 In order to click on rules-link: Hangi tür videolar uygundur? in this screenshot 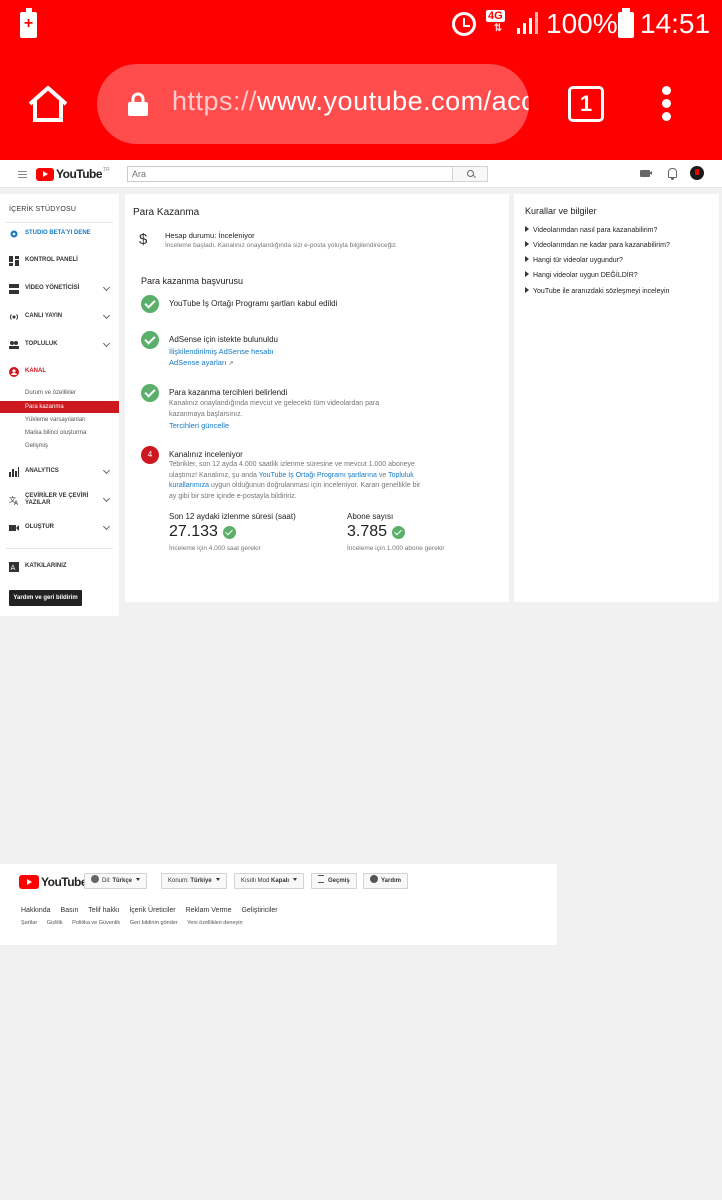, I will do `click(574, 260)`.